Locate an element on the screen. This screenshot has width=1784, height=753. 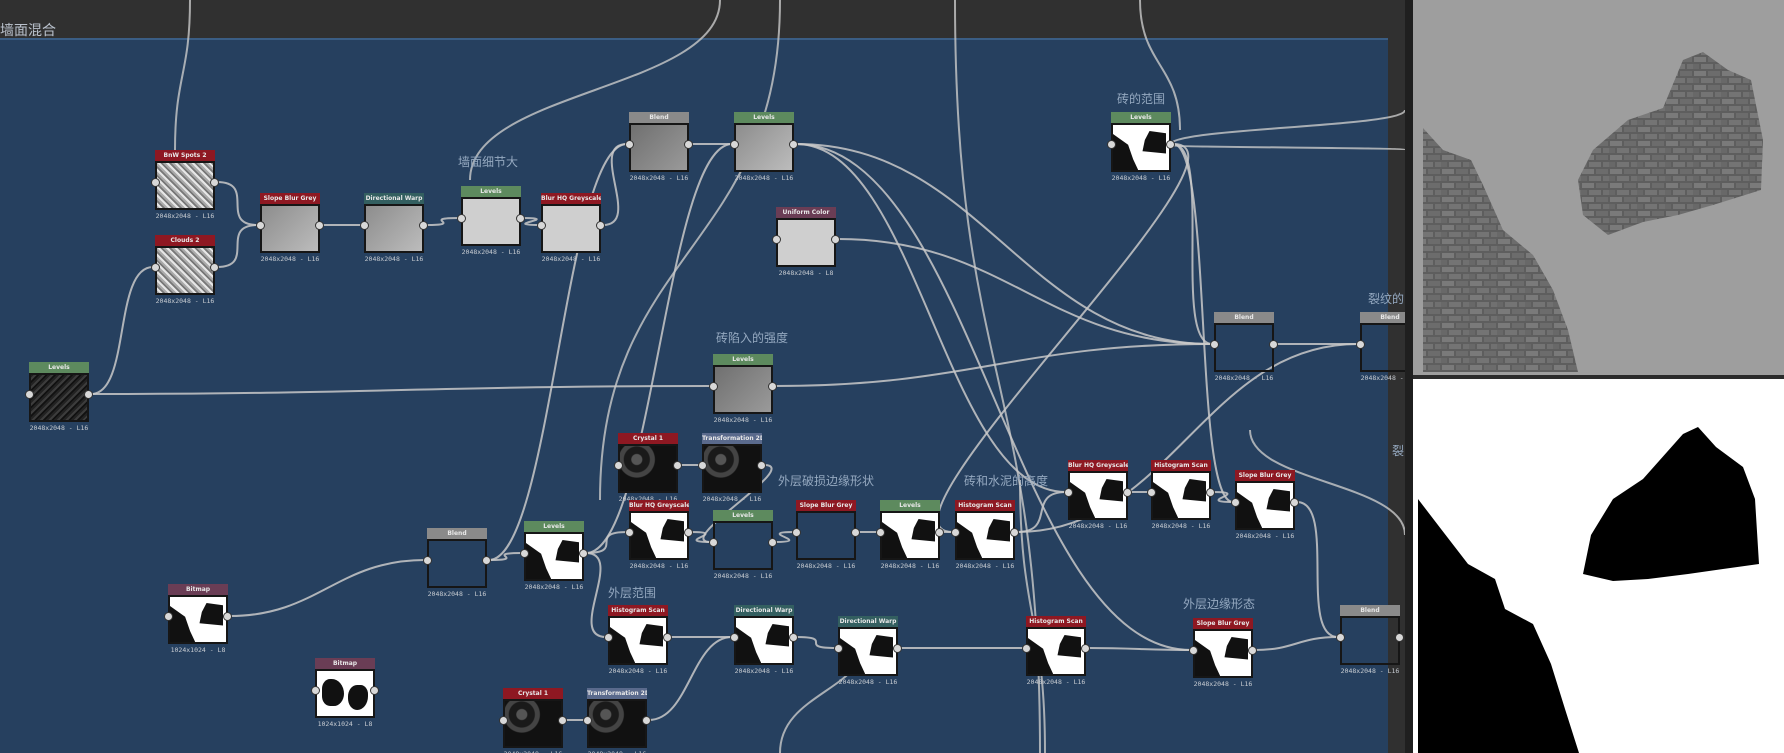
node-n12: Levels 2048x2048 - L16 is located at coordinates (1141, 147).